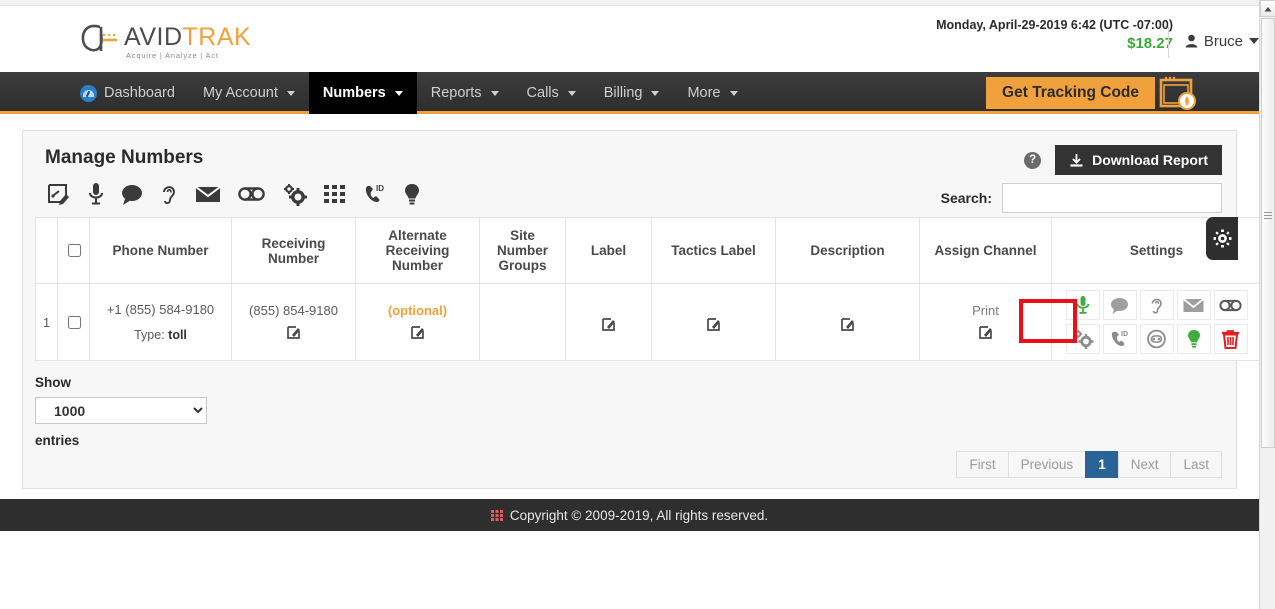 This screenshot has width=1275, height=609. What do you see at coordinates (966, 198) in the screenshot?
I see `search-label: Search:` at bounding box center [966, 198].